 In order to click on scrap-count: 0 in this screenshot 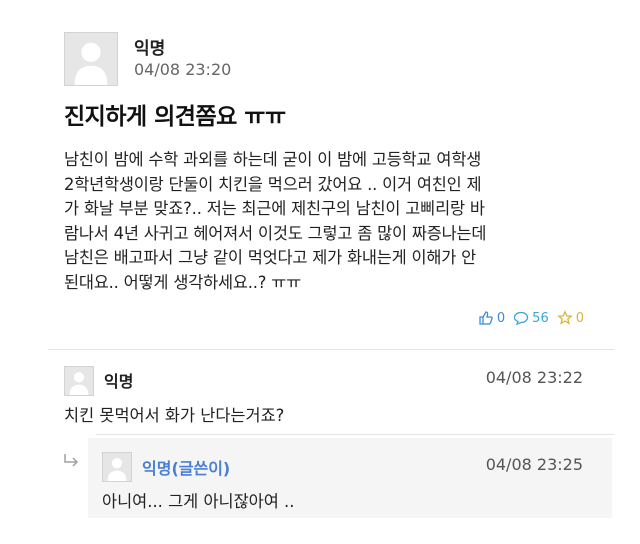, I will do `click(579, 318)`.